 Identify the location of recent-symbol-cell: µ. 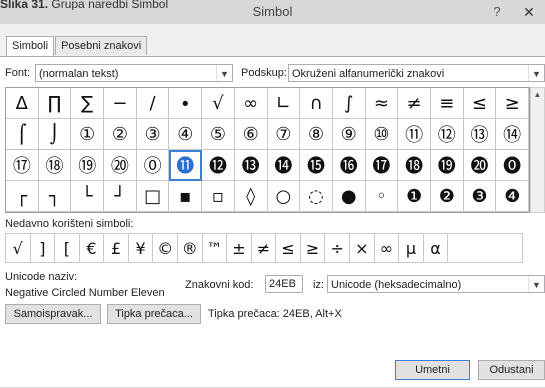
(411, 248).